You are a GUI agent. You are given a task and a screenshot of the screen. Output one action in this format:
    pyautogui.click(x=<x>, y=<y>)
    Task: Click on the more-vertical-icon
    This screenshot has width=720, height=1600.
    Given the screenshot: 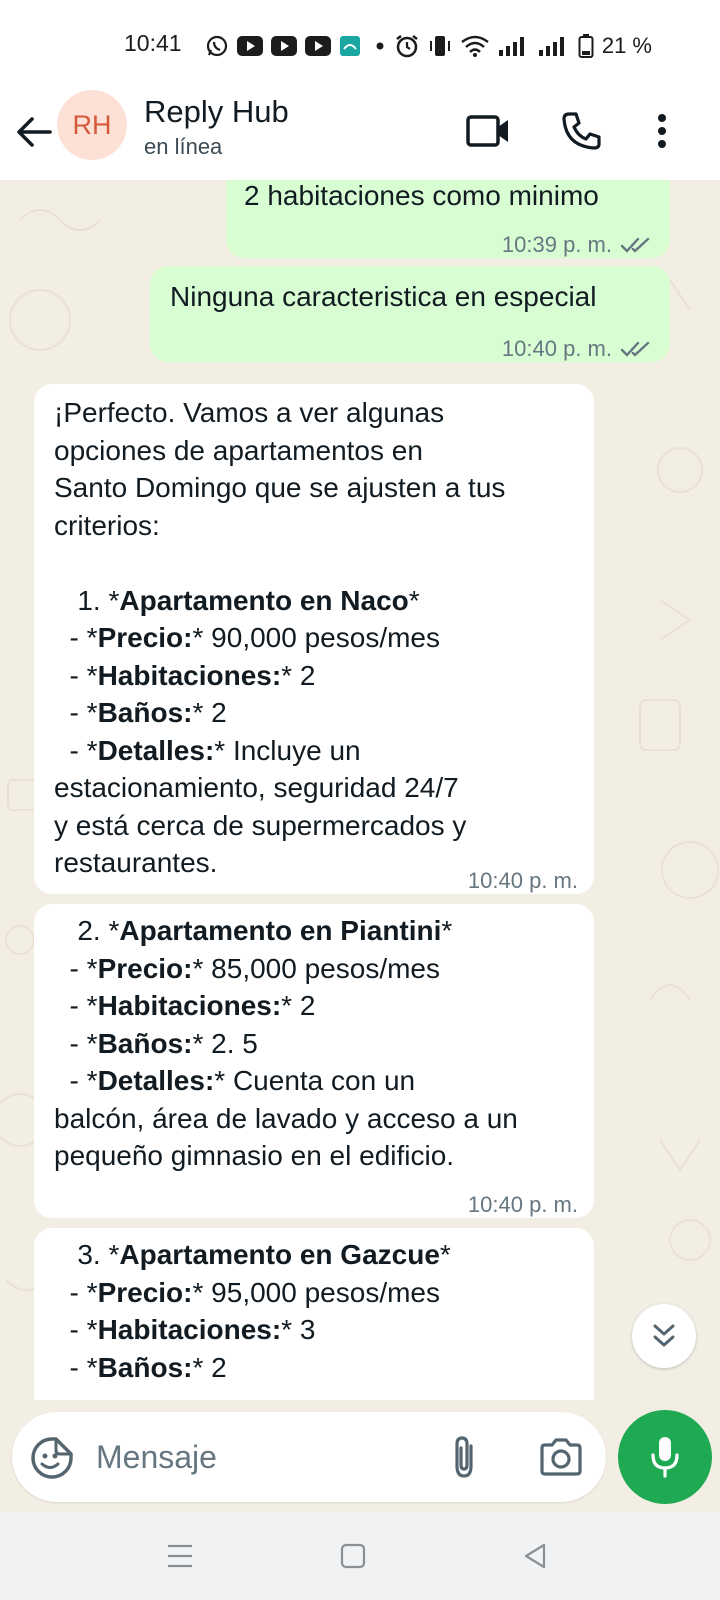 What is the action you would take?
    pyautogui.click(x=662, y=131)
    